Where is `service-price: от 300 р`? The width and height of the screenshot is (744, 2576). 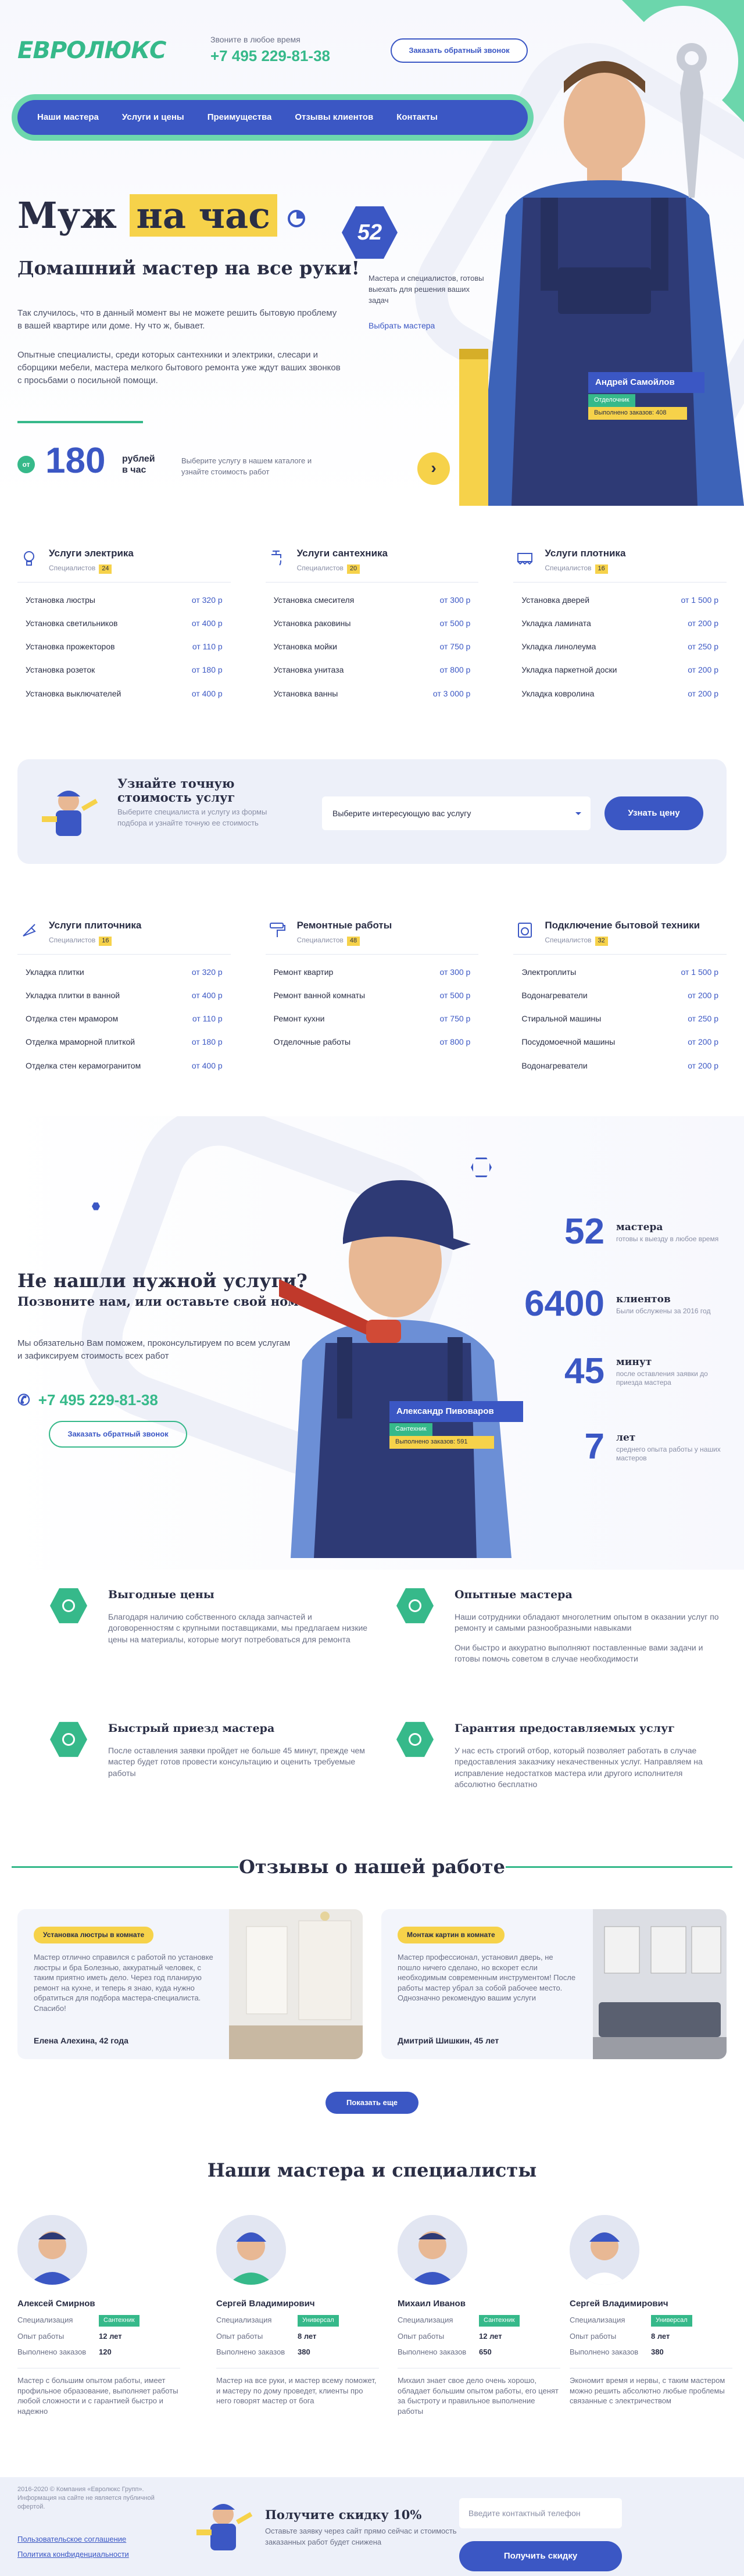 service-price: от 300 р is located at coordinates (455, 972).